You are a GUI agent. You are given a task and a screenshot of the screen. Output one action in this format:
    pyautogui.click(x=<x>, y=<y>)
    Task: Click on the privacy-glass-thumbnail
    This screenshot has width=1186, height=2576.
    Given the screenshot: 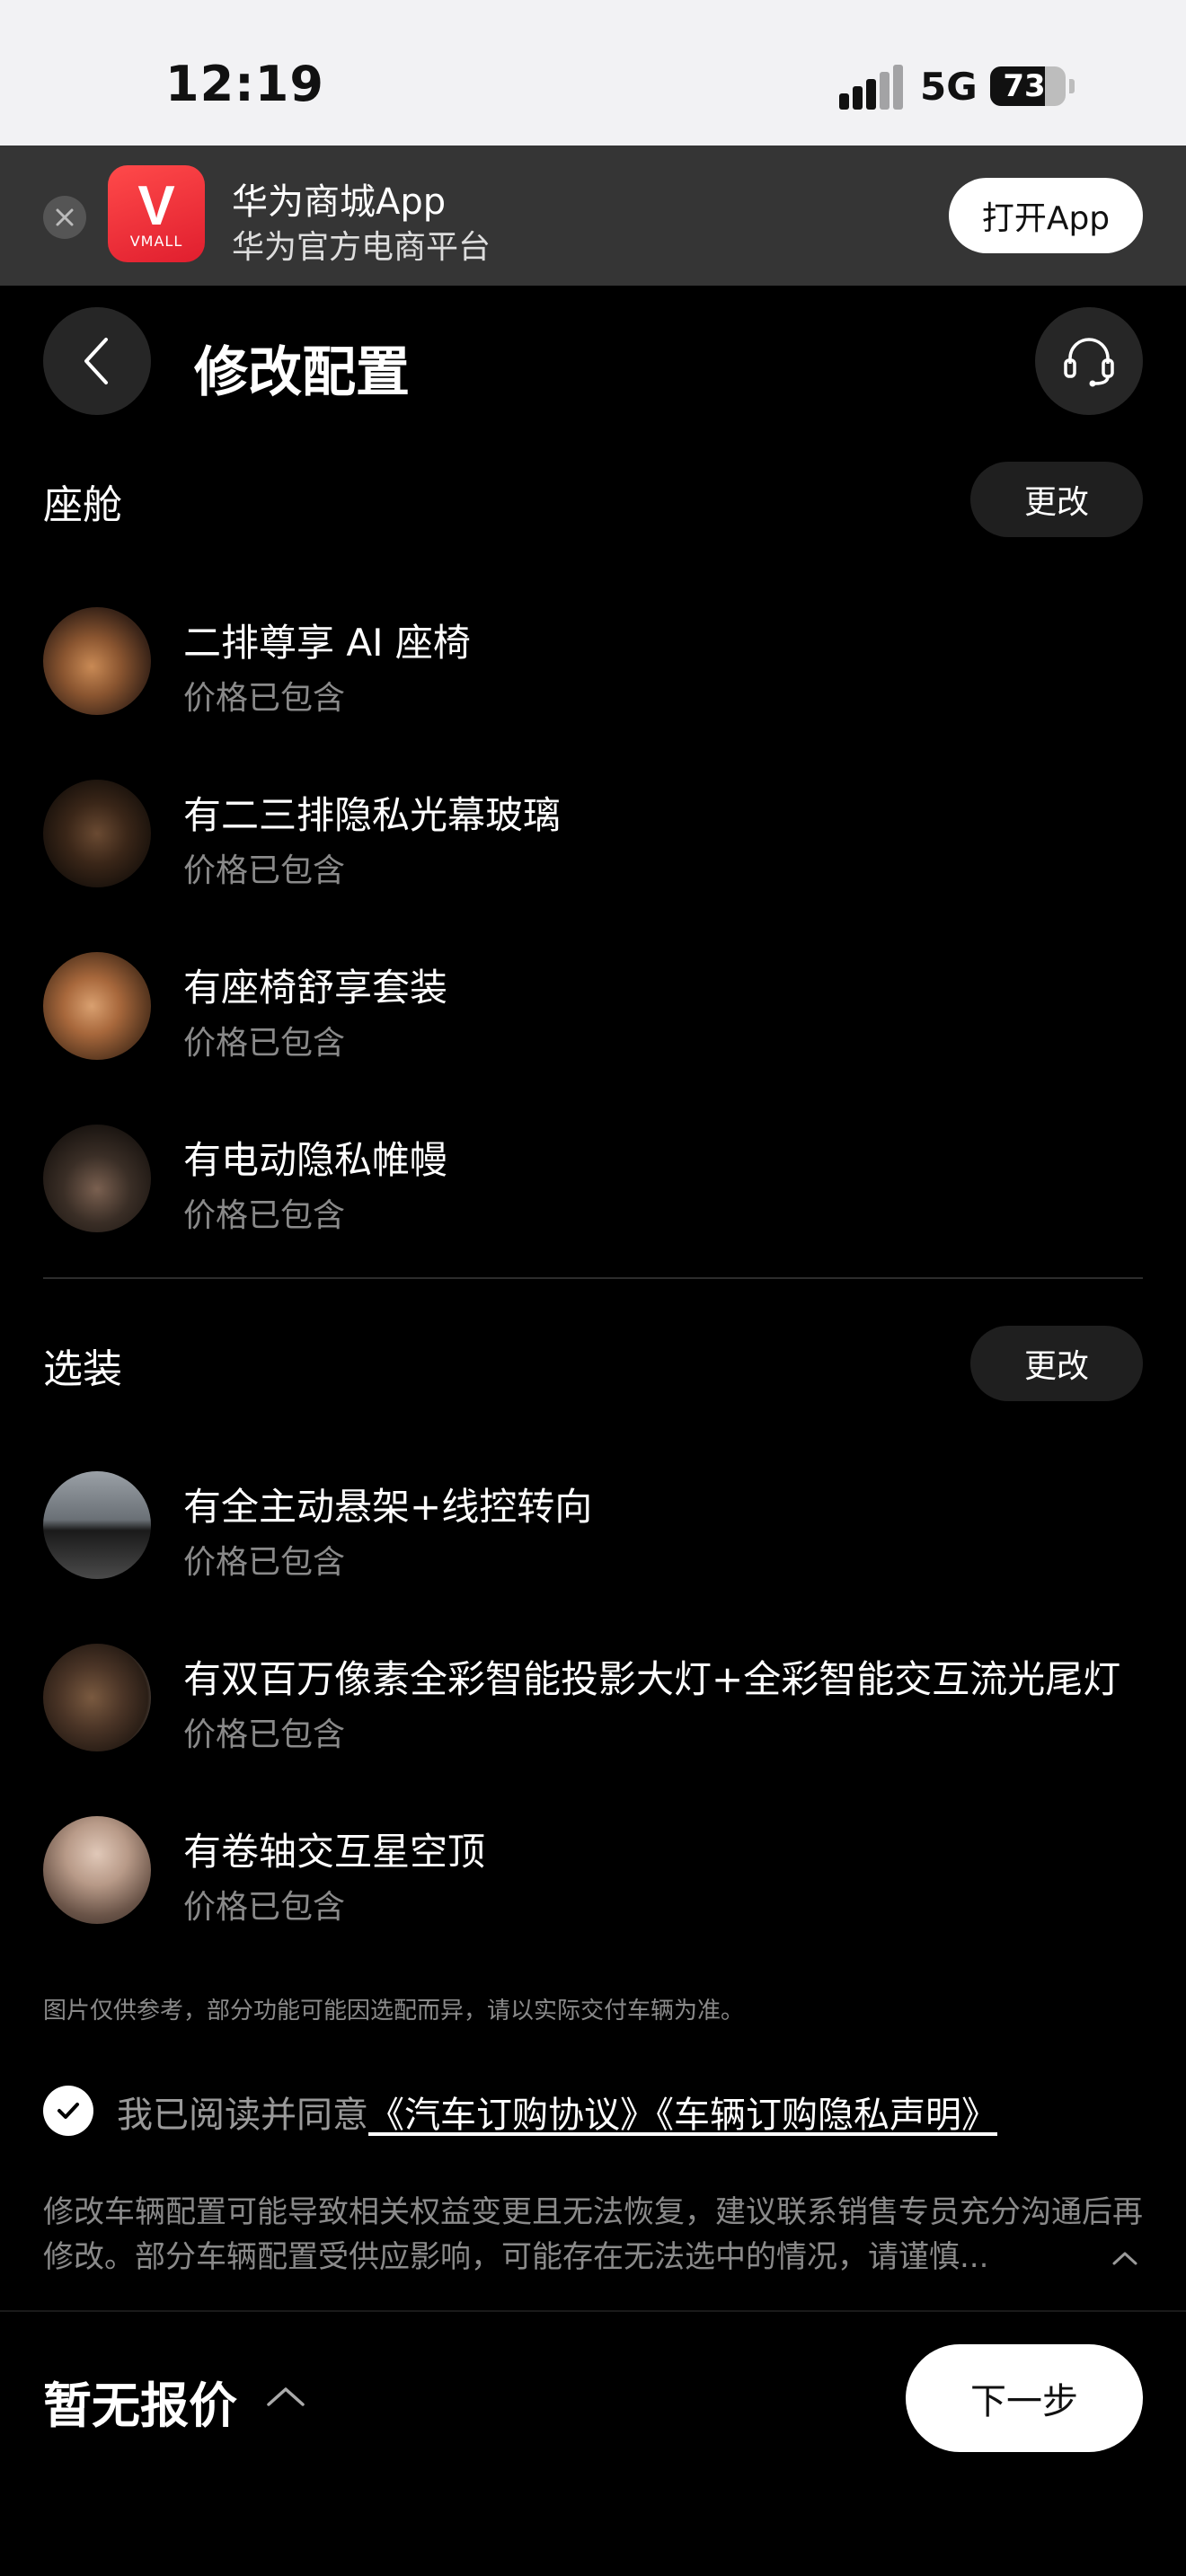 What is the action you would take?
    pyautogui.click(x=97, y=833)
    